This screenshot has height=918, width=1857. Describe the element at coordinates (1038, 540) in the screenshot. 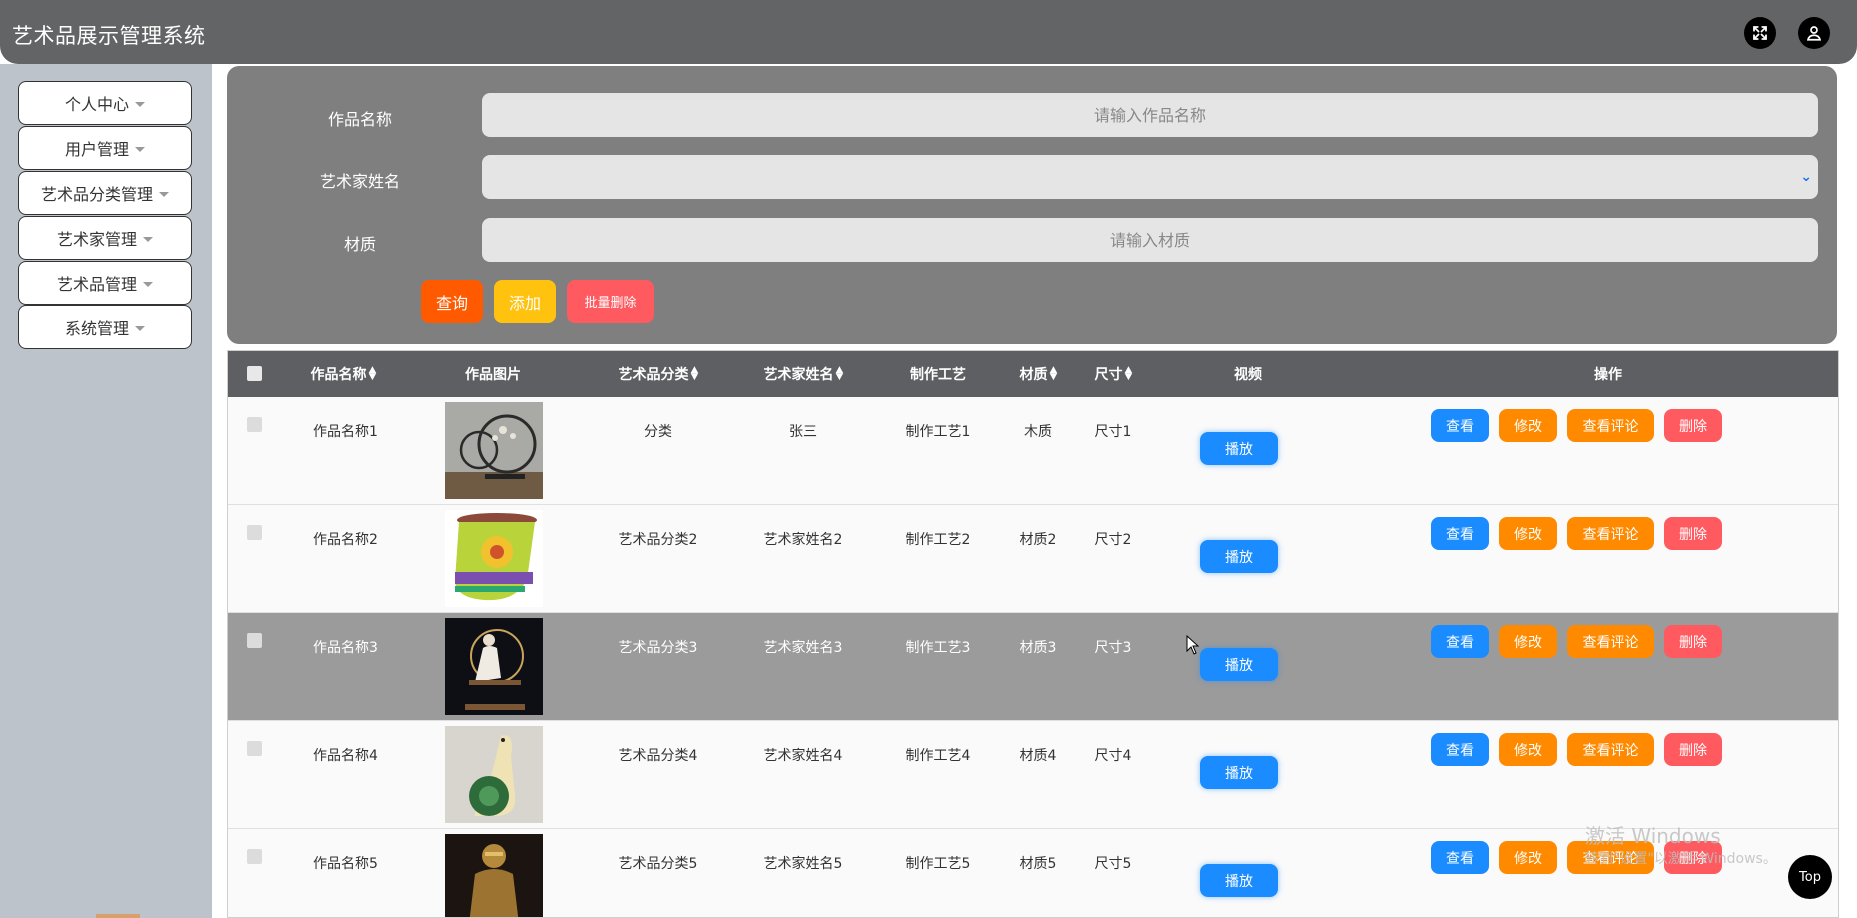

I see `row-material: 材质2` at that location.